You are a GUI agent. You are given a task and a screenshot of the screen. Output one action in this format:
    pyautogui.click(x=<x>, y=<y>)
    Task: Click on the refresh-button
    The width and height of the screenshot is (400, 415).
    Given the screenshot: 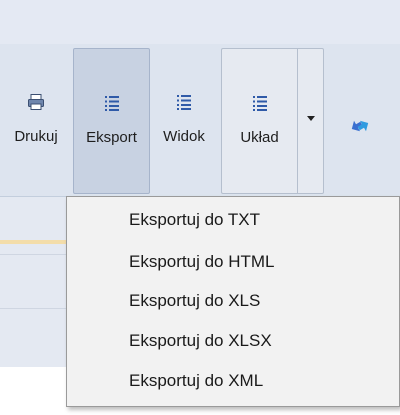 What is the action you would take?
    pyautogui.click(x=360, y=126)
    